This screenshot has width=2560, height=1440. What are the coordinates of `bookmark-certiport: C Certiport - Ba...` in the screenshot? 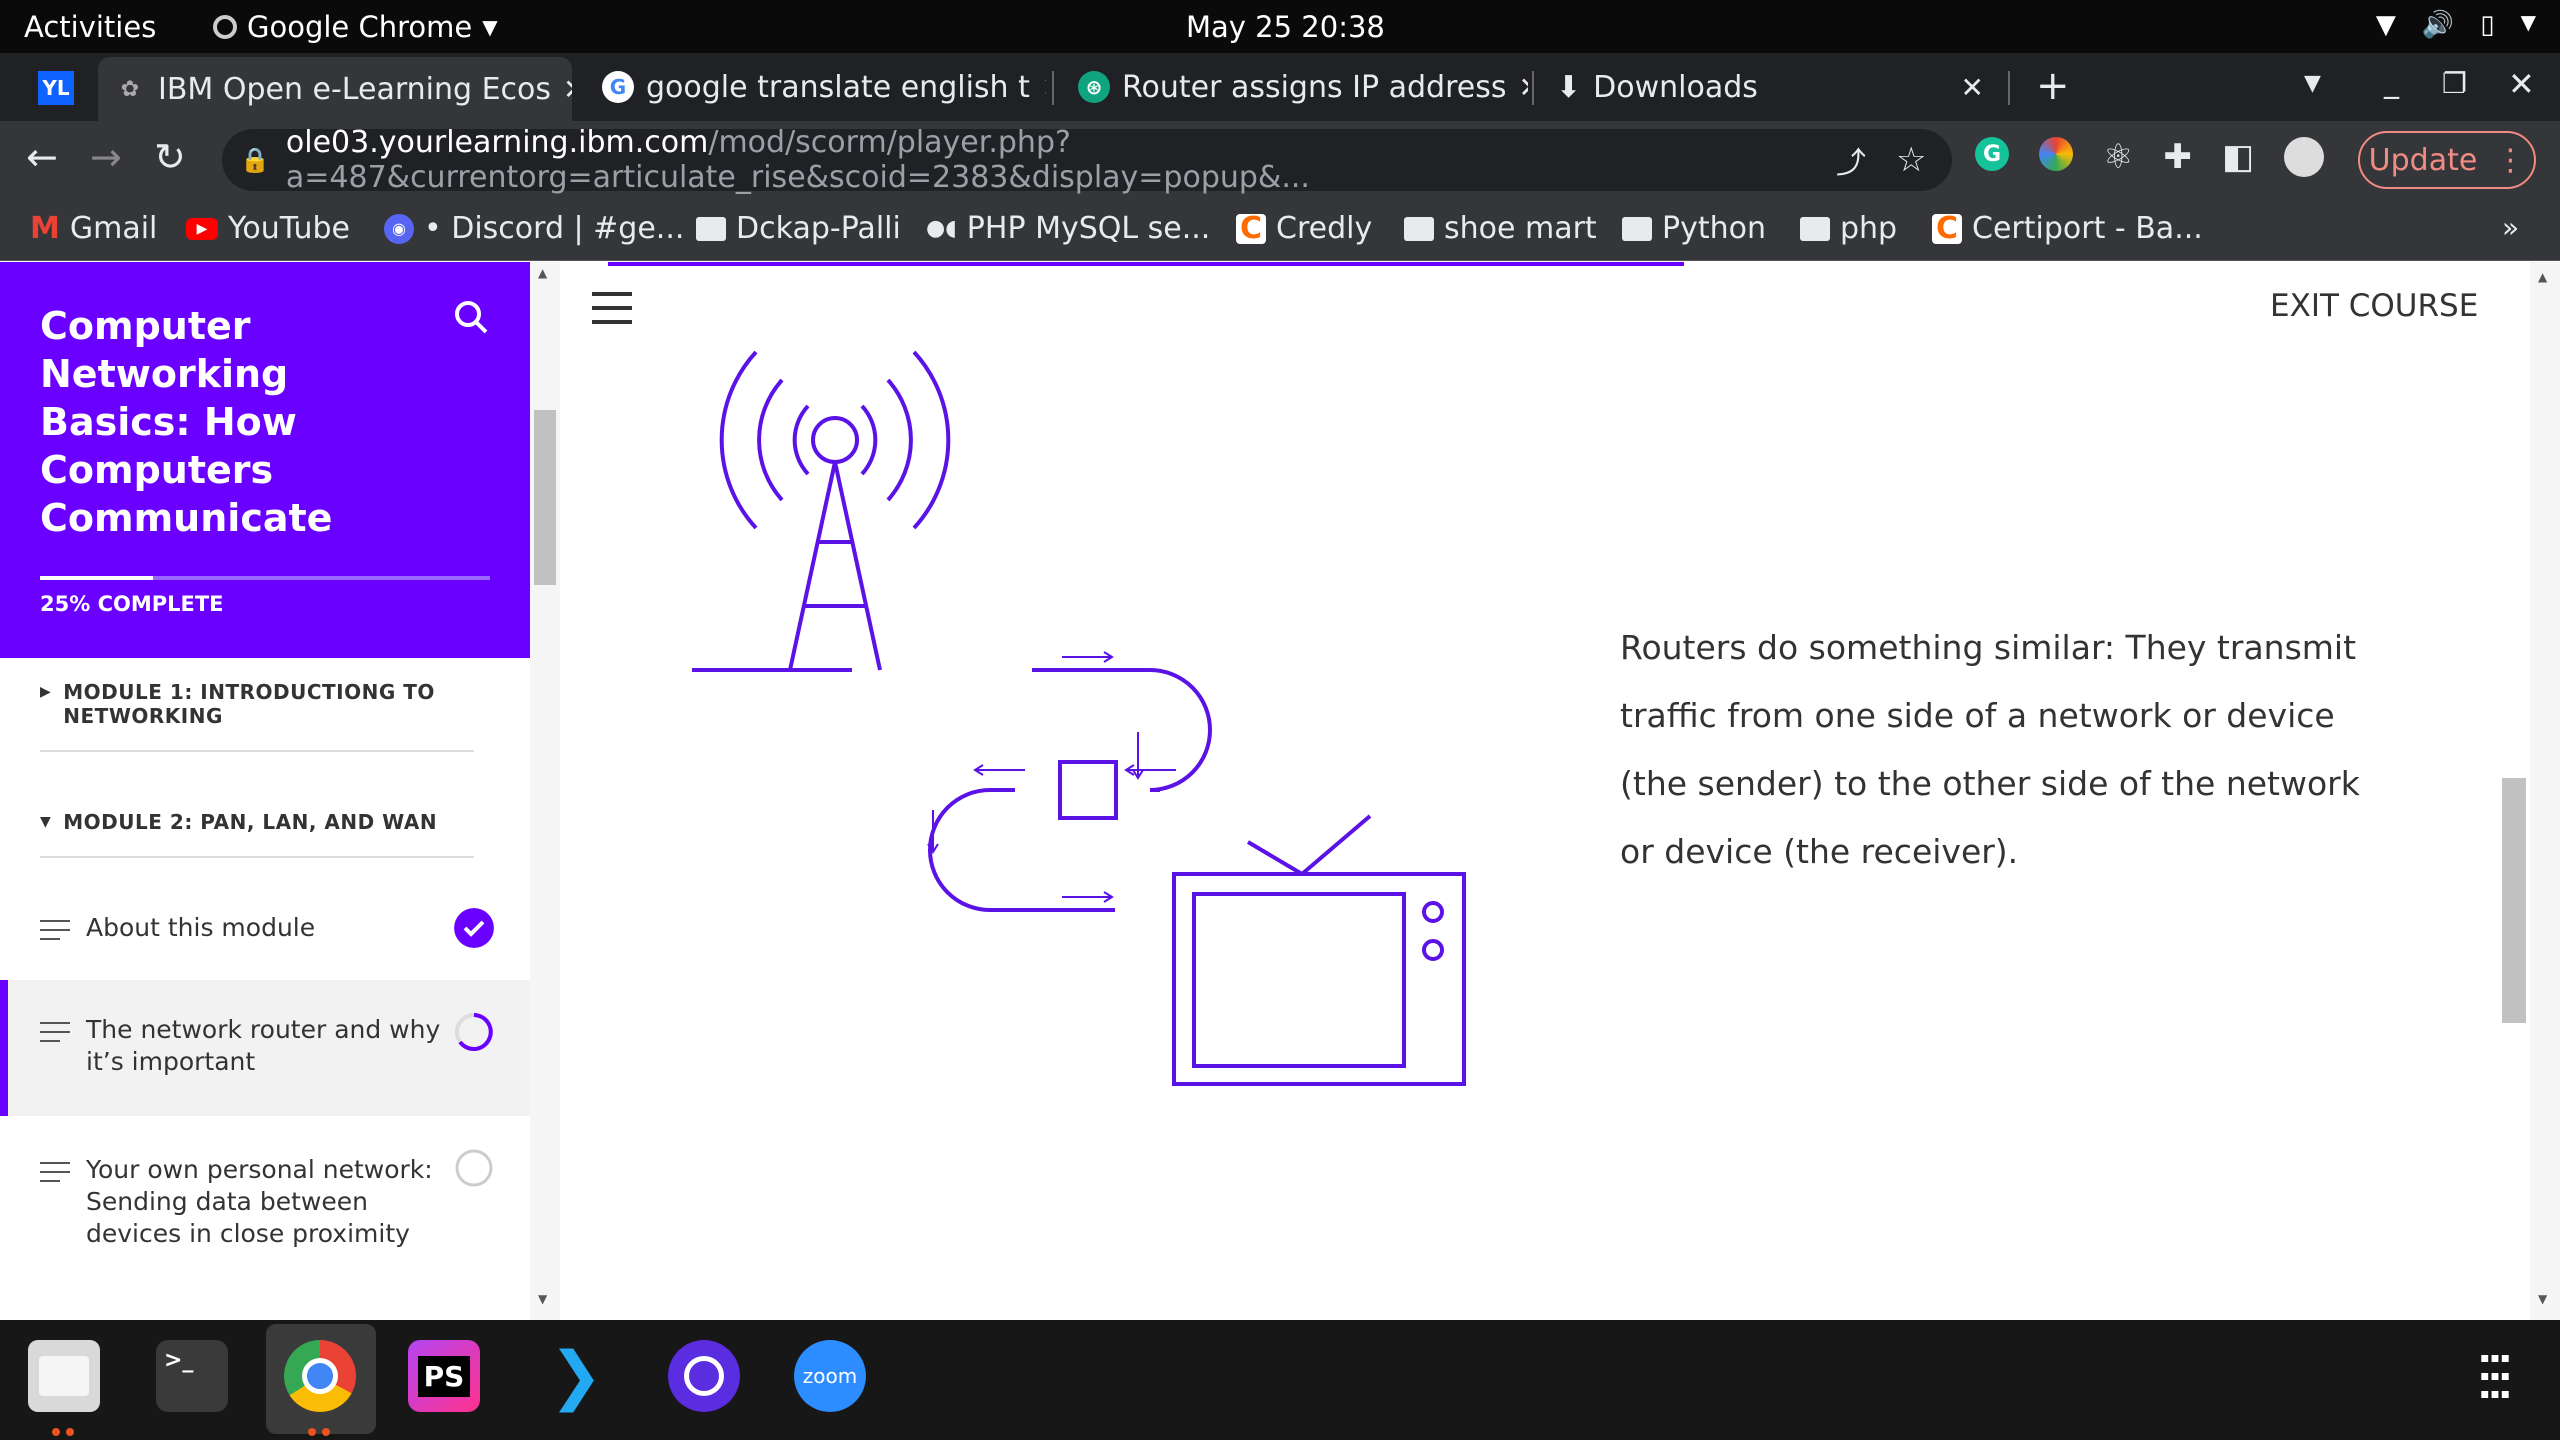 It's located at (2067, 228).